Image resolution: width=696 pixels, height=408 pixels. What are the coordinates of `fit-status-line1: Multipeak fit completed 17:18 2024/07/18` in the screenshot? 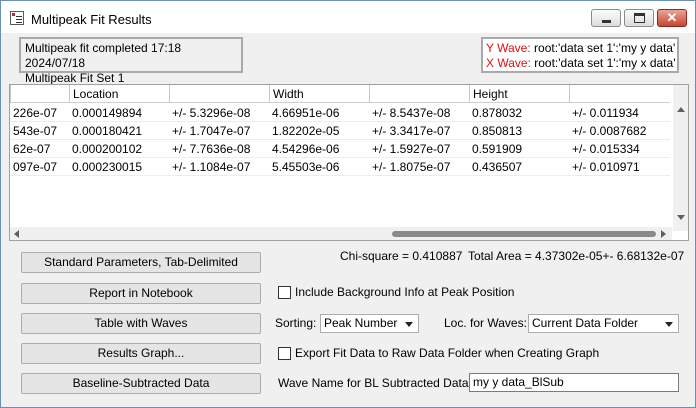 It's located at (103, 55).